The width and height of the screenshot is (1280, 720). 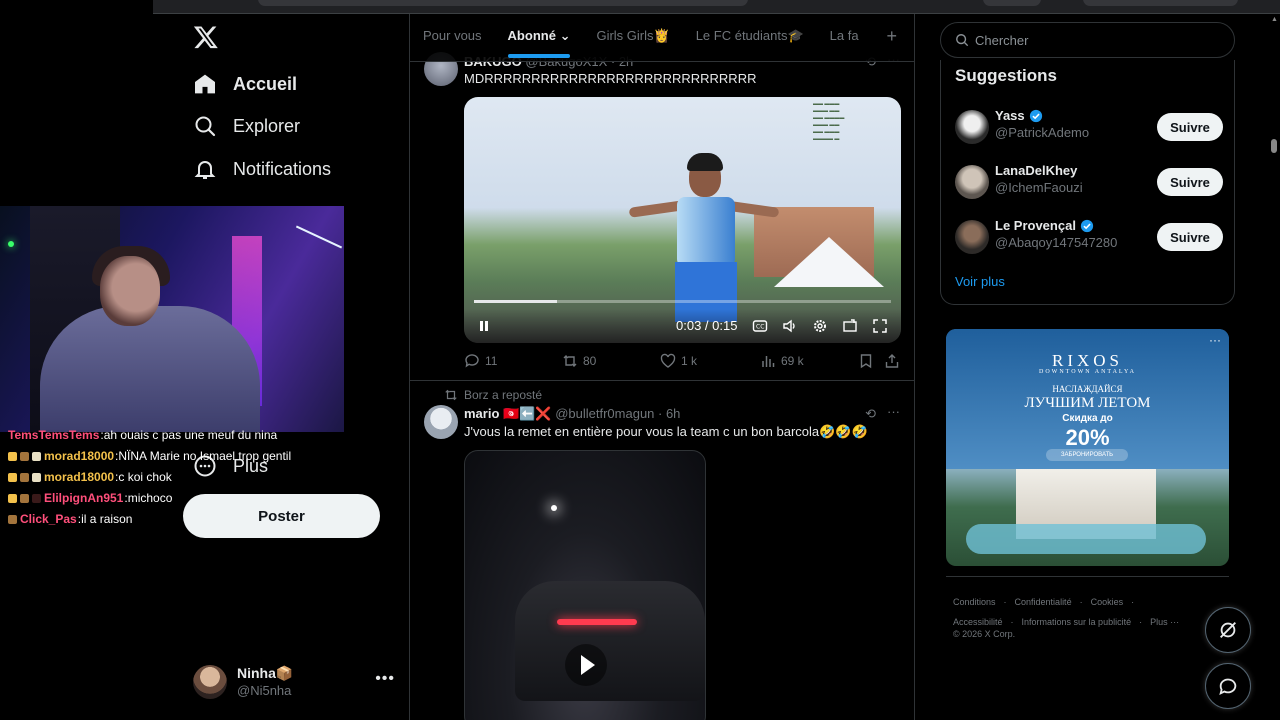 I want to click on footer-link: Informations sur la publicité, so click(x=1077, y=622).